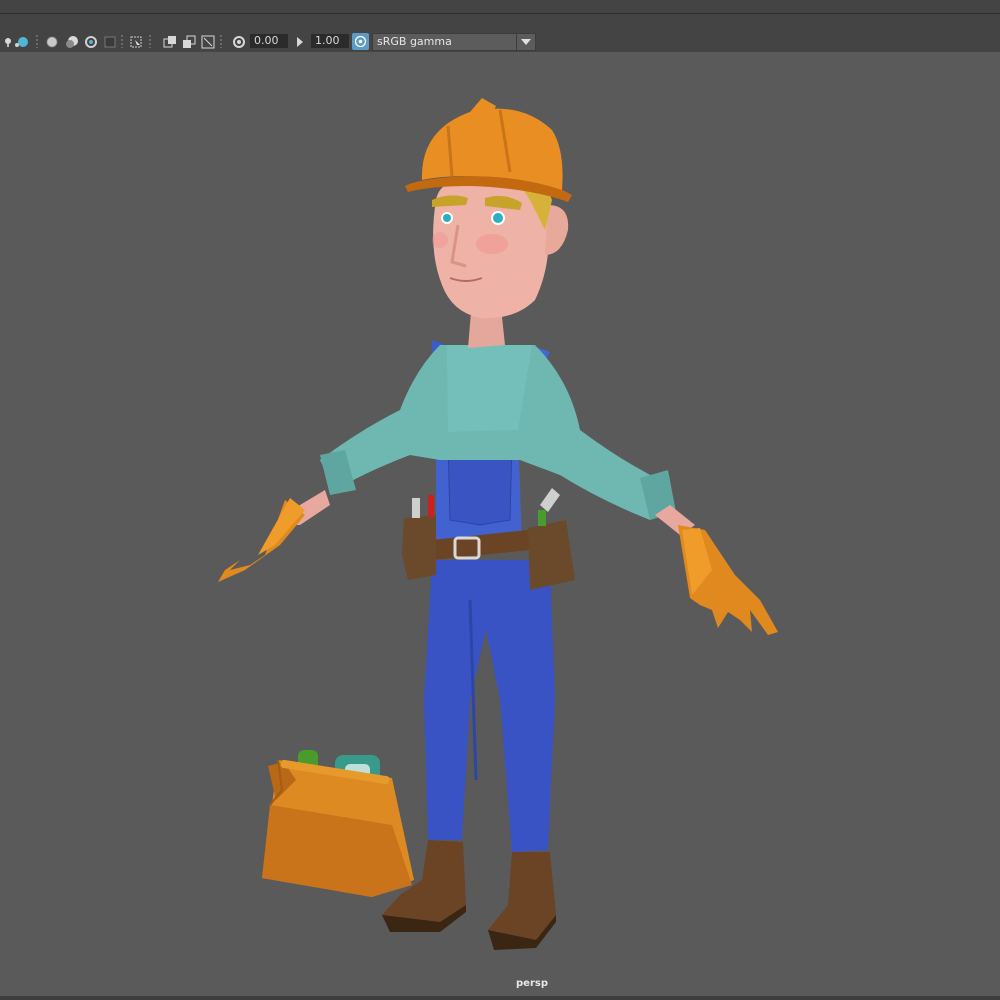  What do you see at coordinates (500, 998) in the screenshot?
I see `viewport-bottom-border` at bounding box center [500, 998].